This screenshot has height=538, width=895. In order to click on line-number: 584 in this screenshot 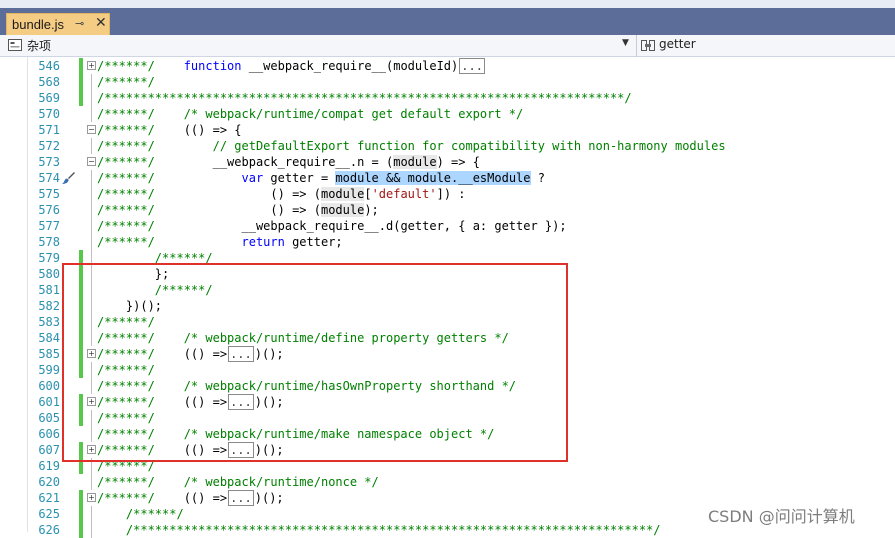, I will do `click(49, 338)`.